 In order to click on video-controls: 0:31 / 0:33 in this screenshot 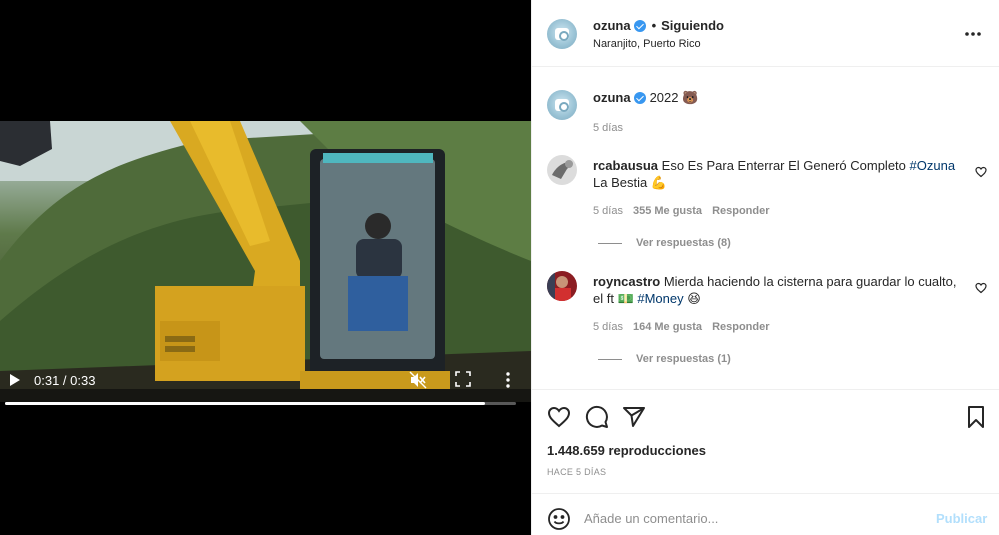, I will do `click(265, 381)`.